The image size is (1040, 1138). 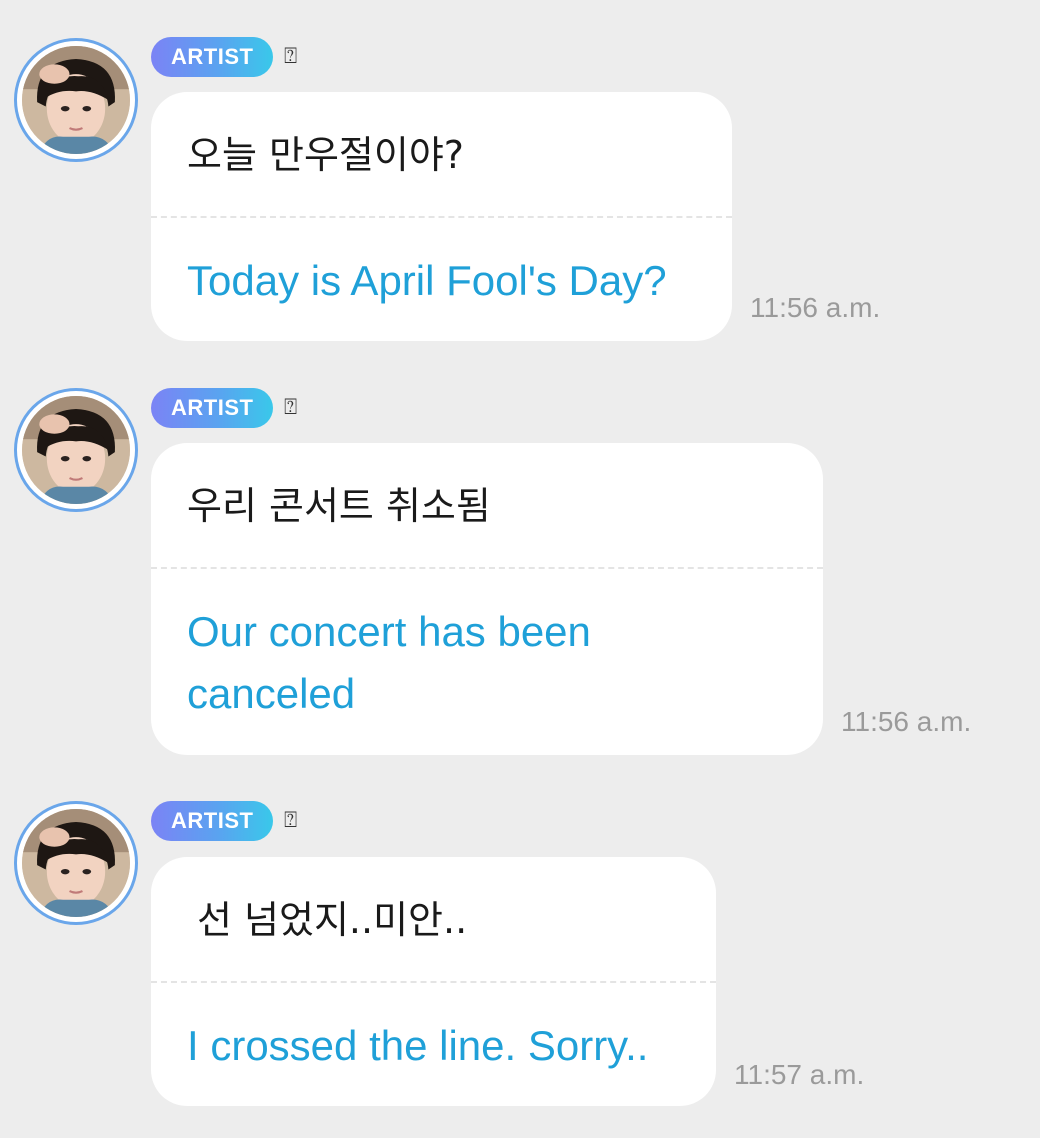 I want to click on translation-text: Today is April Fool's Day?, so click(x=427, y=280).